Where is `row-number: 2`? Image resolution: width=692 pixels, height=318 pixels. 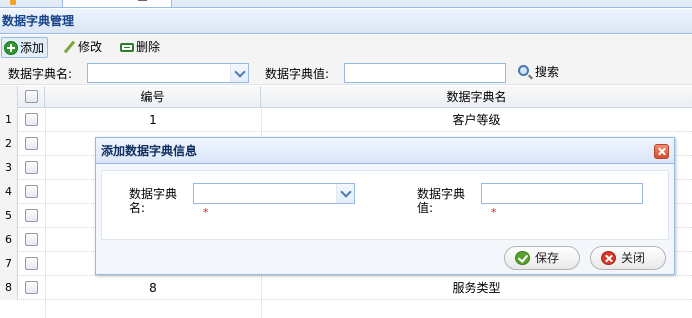 row-number: 2 is located at coordinates (9, 144).